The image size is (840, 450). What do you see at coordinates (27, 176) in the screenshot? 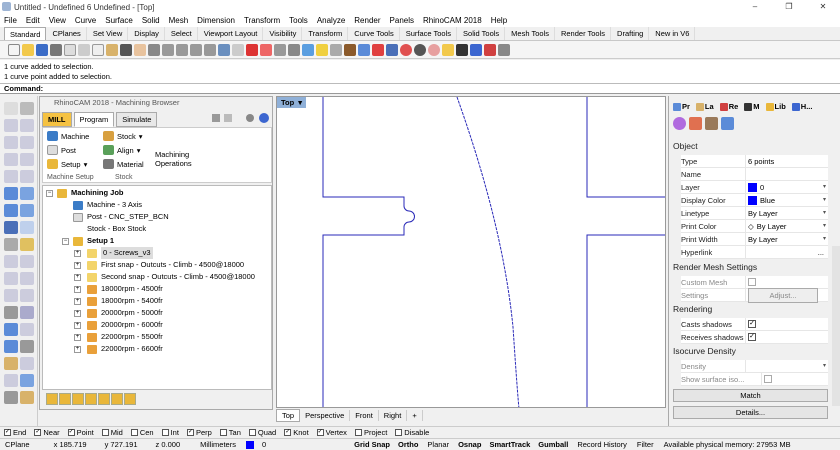
I see `offset-icon` at bounding box center [27, 176].